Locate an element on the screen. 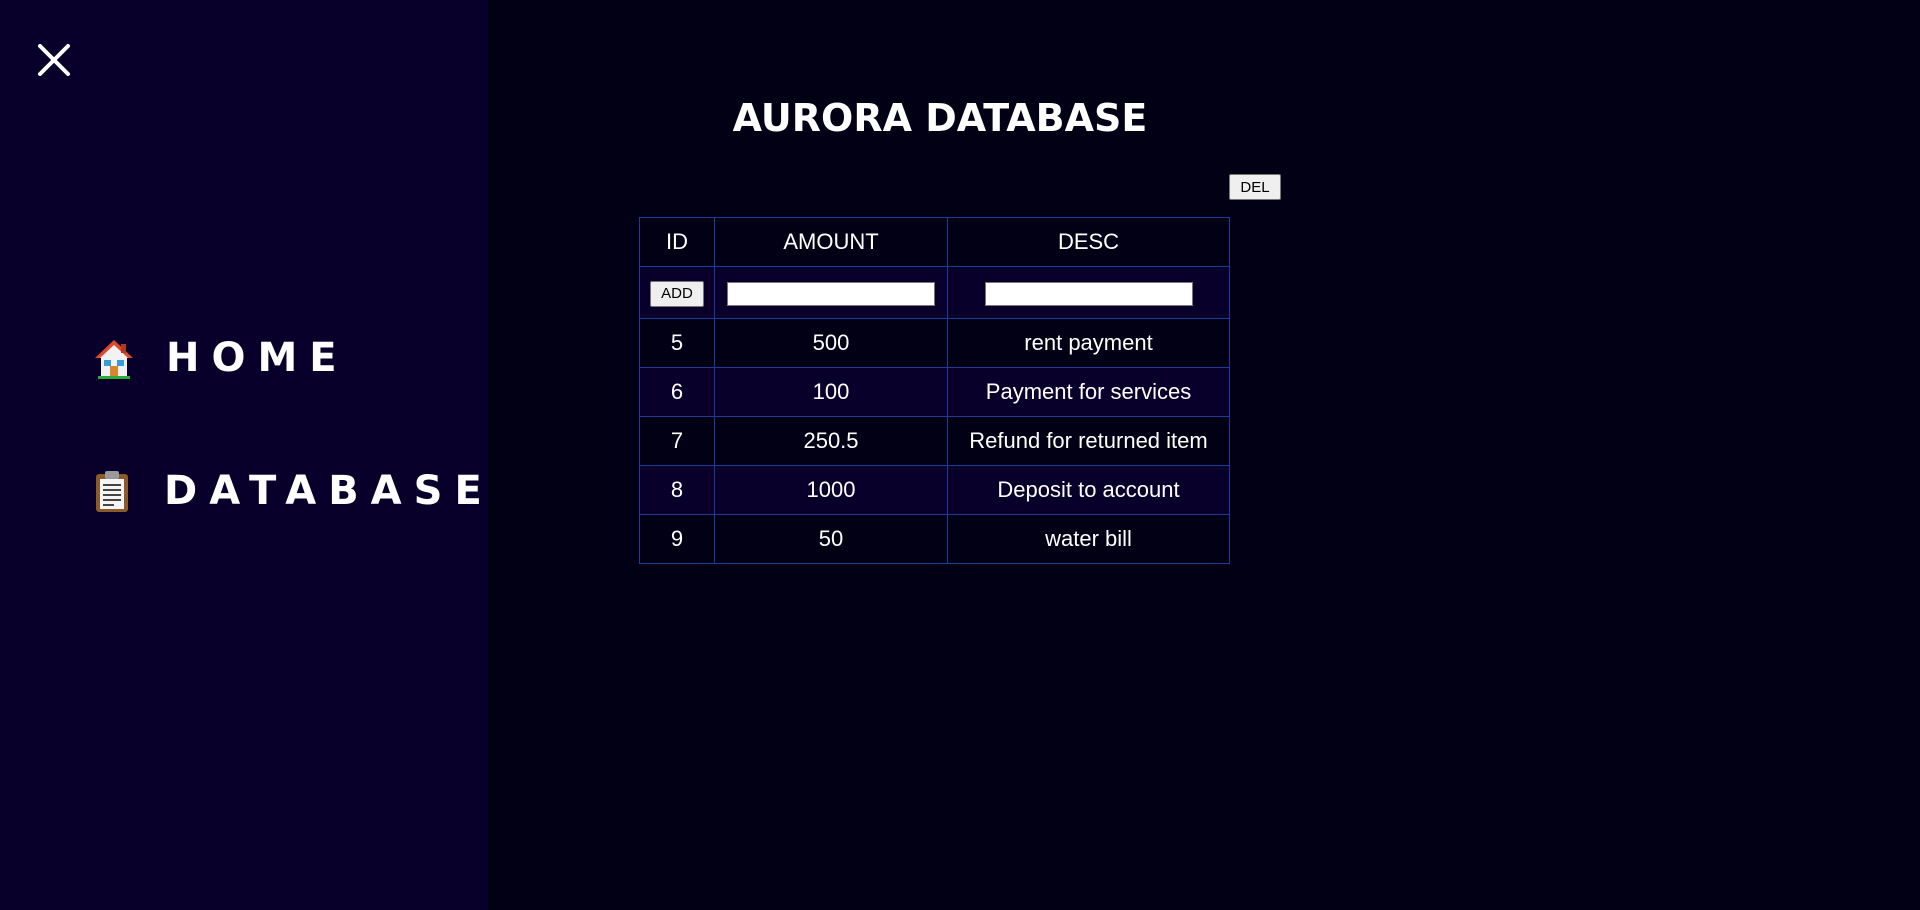 The image size is (1920, 910). cell-desc: Payment for services is located at coordinates (1088, 392).